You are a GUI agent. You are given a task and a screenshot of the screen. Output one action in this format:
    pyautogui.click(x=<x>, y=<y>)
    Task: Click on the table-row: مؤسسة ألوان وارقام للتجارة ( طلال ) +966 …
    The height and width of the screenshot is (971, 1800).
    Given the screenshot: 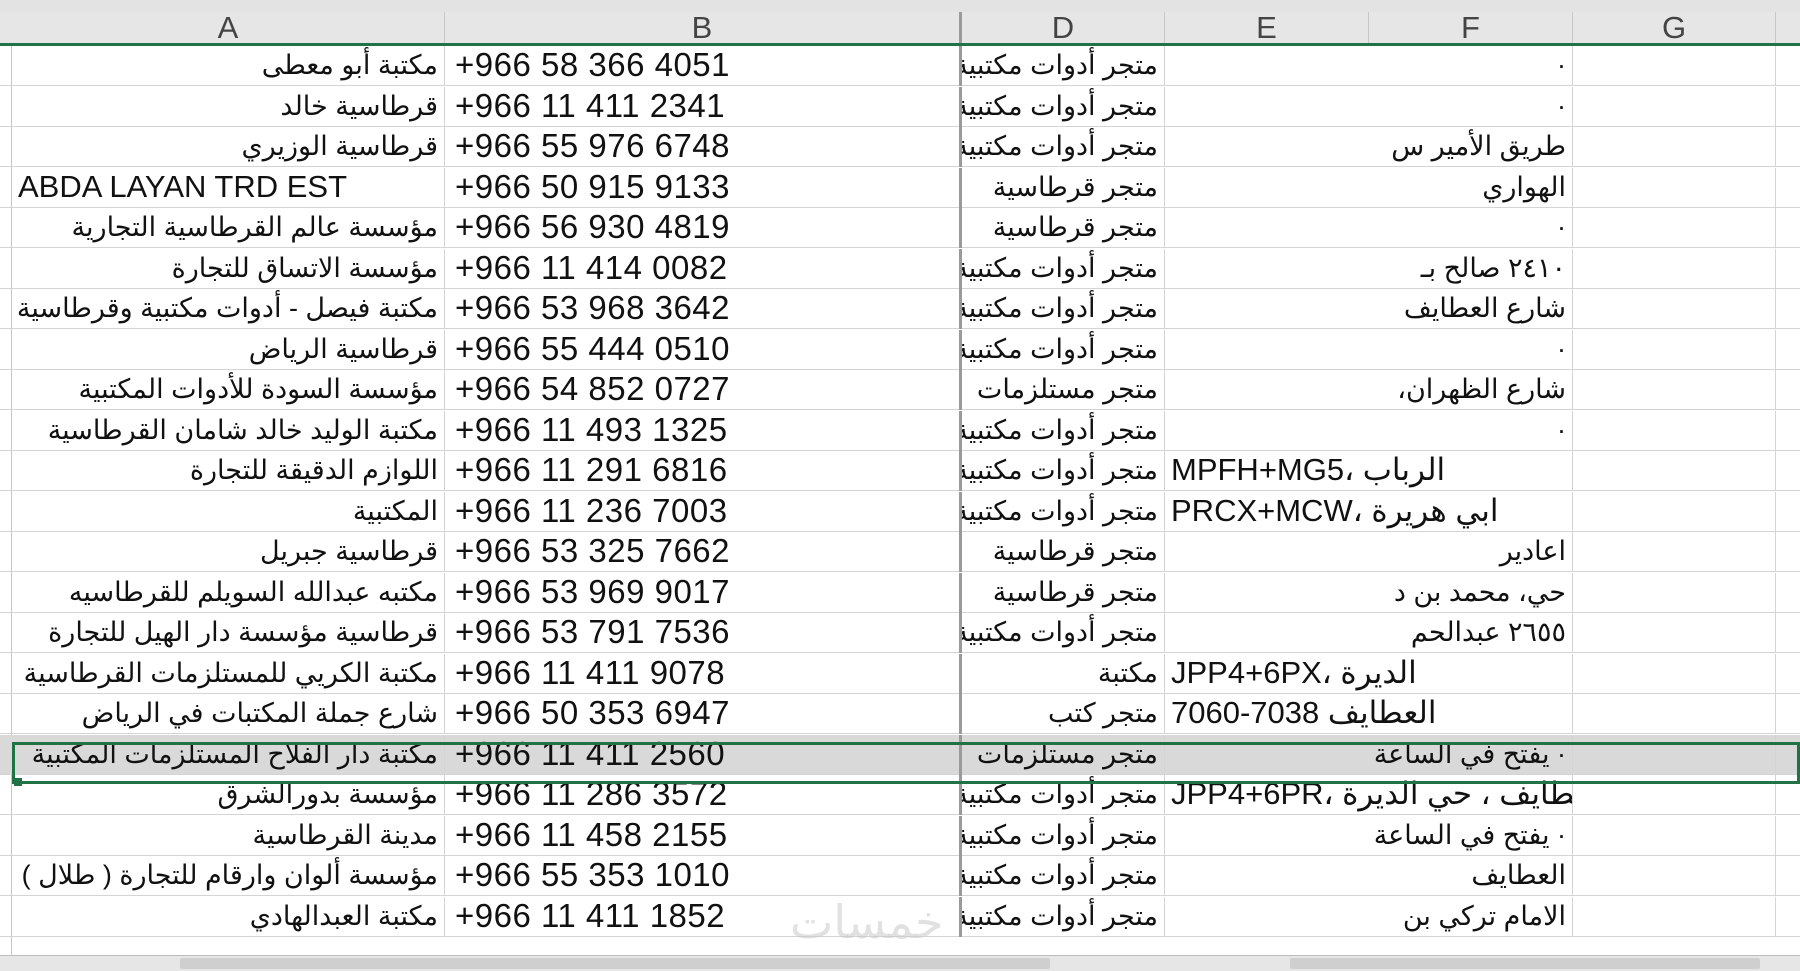 What is the action you would take?
    pyautogui.click(x=900, y=876)
    